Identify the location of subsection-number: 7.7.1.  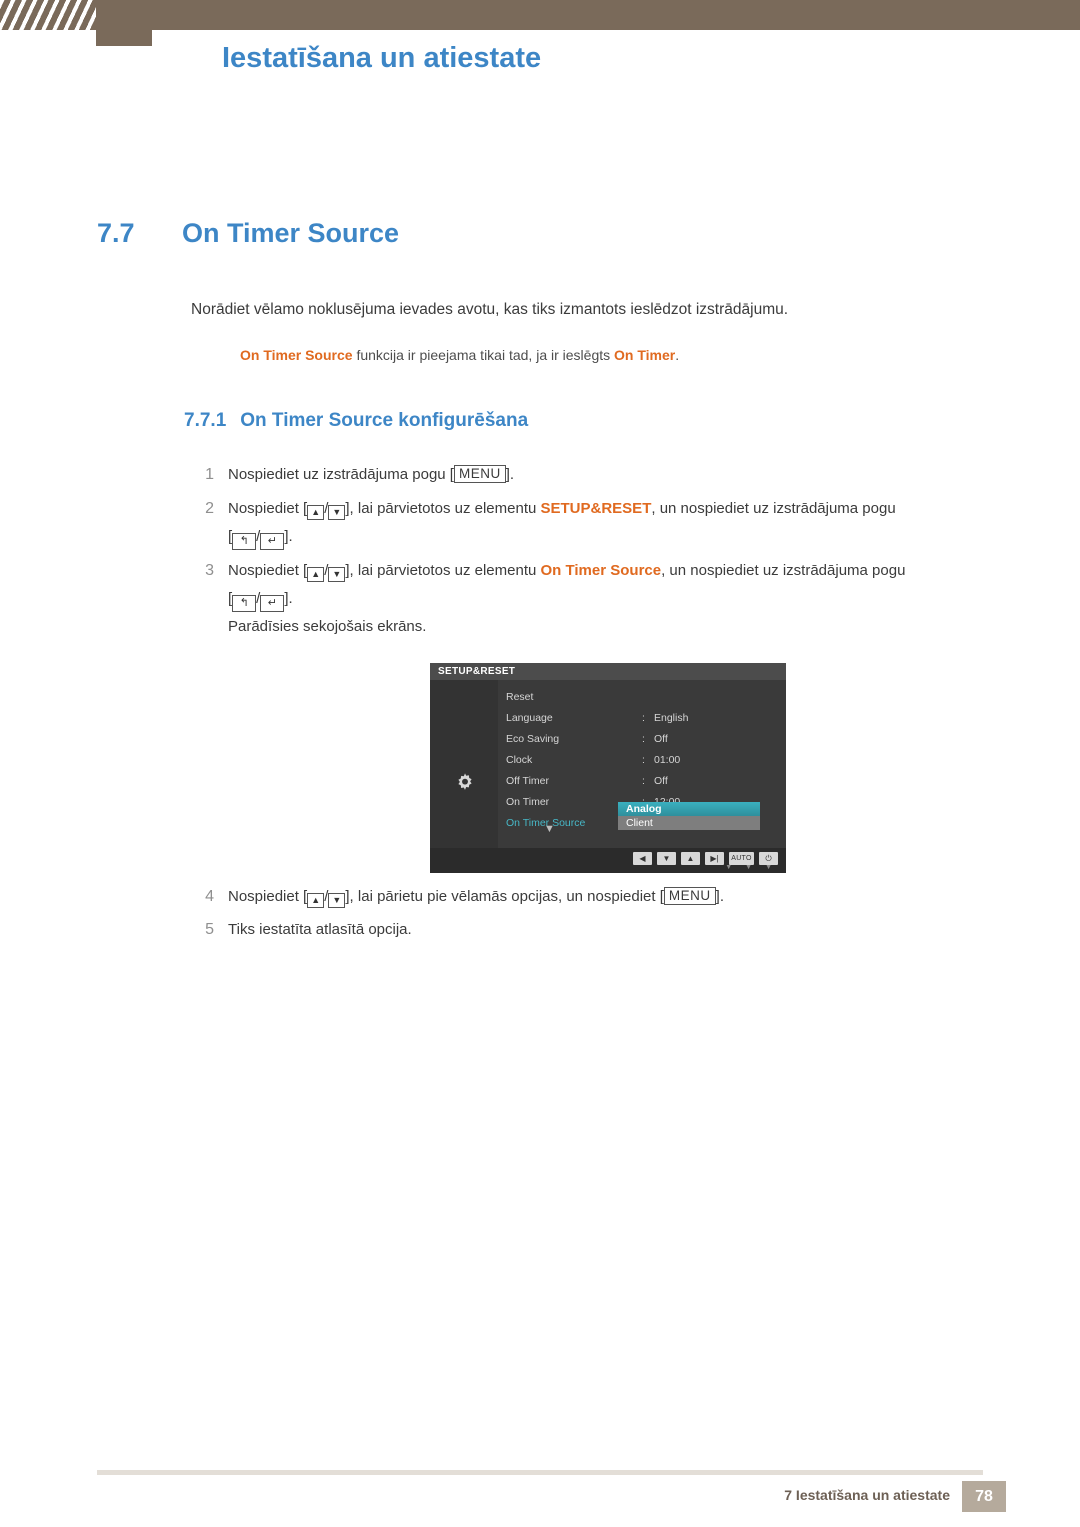
(205, 420).